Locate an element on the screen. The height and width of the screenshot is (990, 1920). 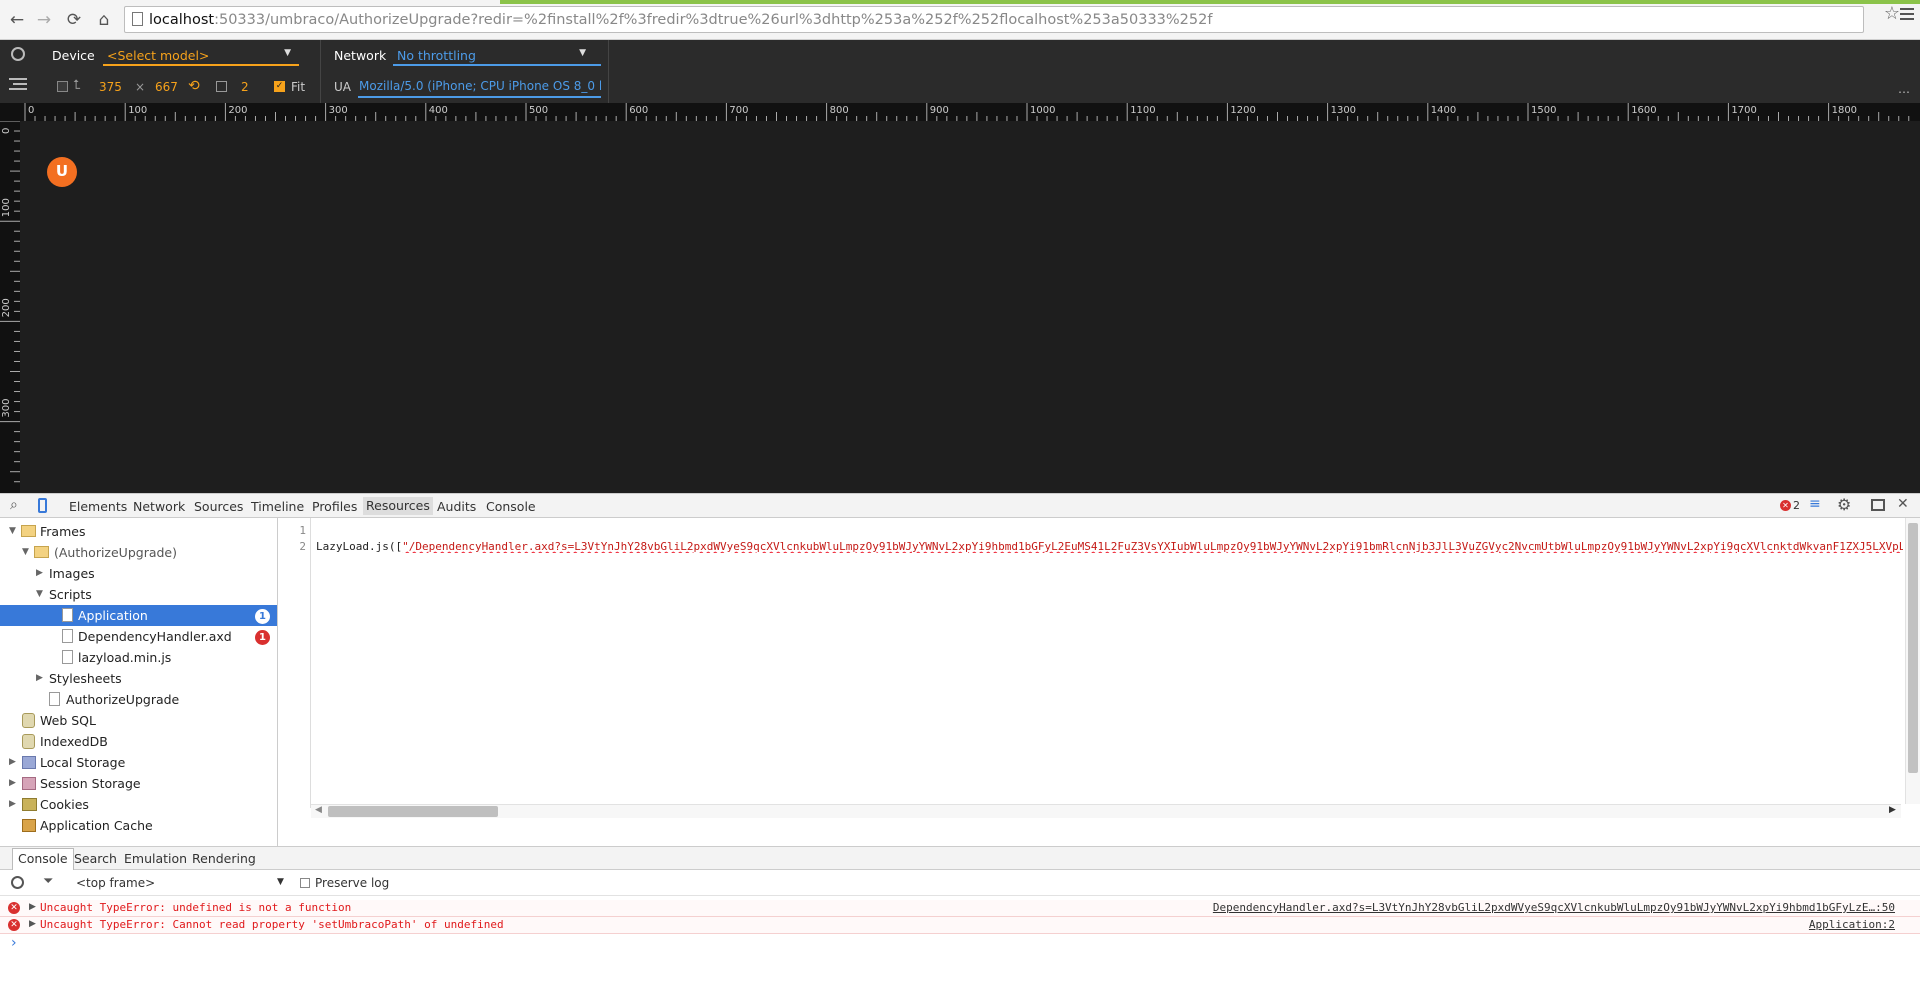
tree-session-storage: ▶ Session Storage is located at coordinates (138, 783).